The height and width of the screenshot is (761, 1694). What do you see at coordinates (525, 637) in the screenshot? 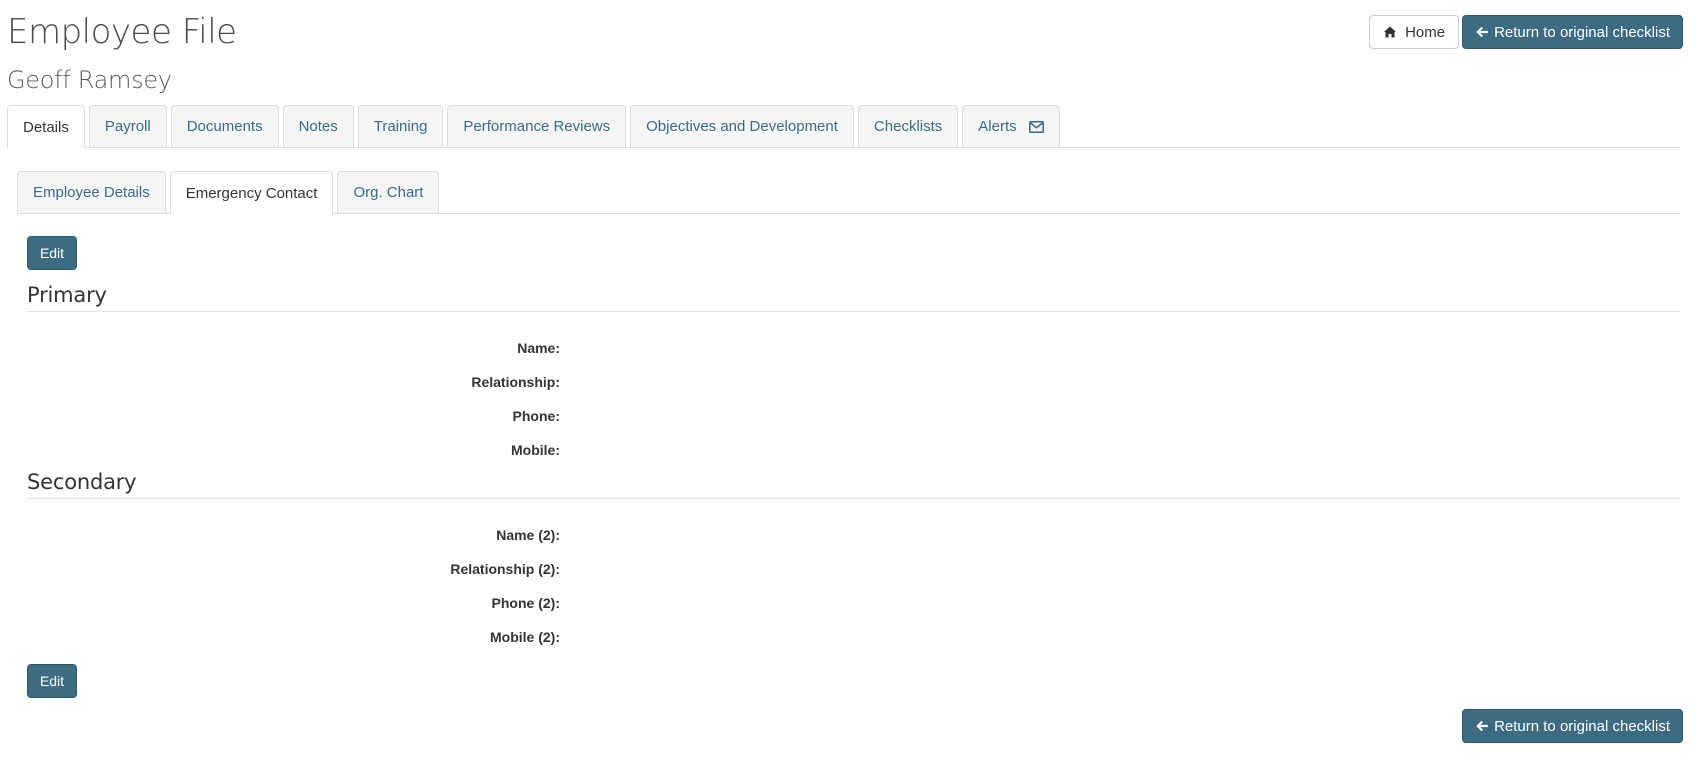
I see `secondary-mobile-label: Mobile (2):` at bounding box center [525, 637].